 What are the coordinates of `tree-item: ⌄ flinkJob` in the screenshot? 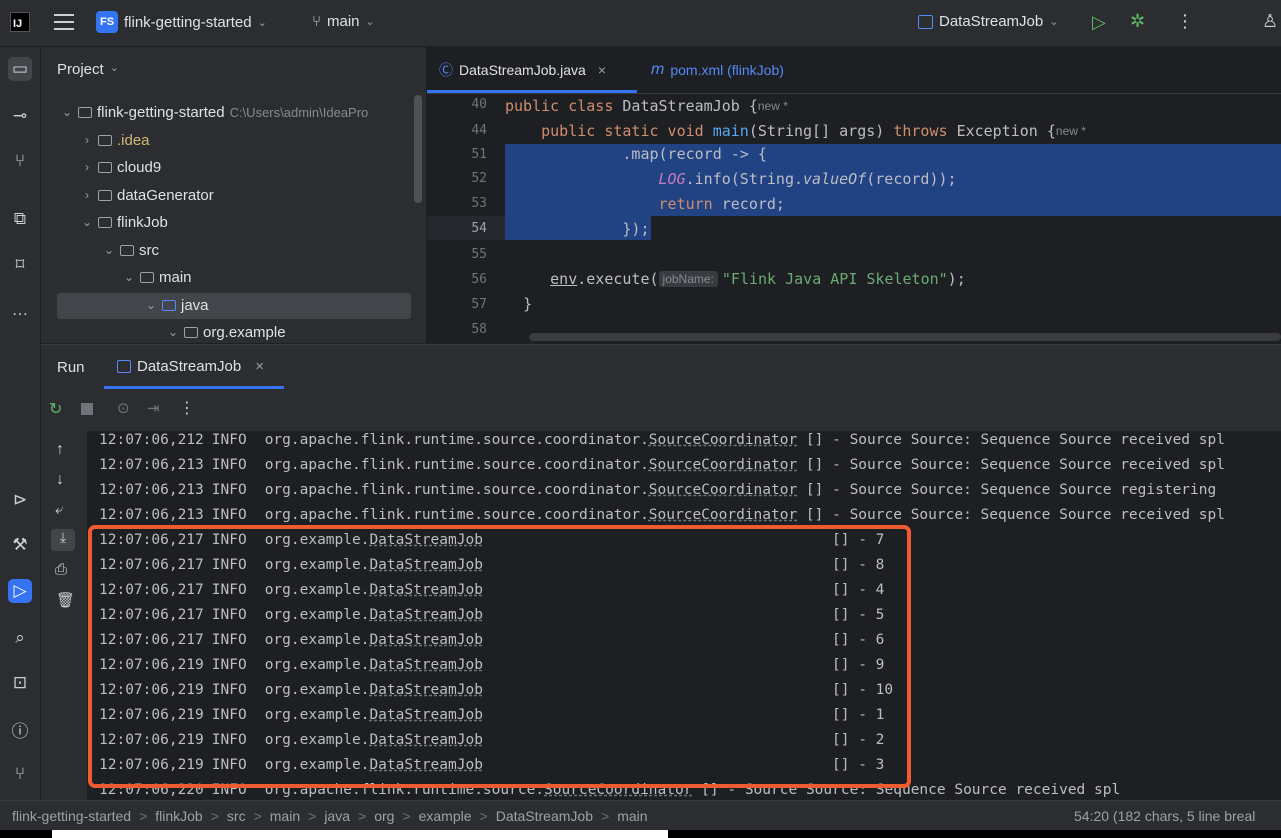 It's located at (124, 222).